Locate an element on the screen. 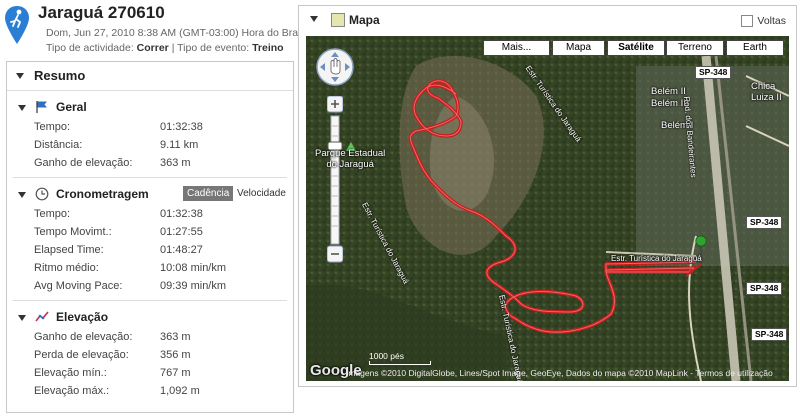  stat-value: 09:39 min/km is located at coordinates (193, 286).